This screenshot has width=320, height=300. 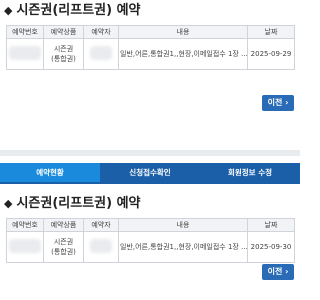 I want to click on date-cell: 2025-09-29, so click(x=271, y=54).